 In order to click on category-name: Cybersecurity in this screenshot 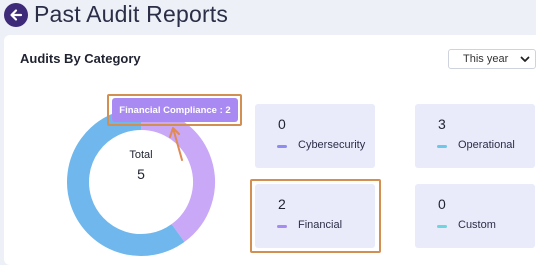, I will do `click(332, 145)`.